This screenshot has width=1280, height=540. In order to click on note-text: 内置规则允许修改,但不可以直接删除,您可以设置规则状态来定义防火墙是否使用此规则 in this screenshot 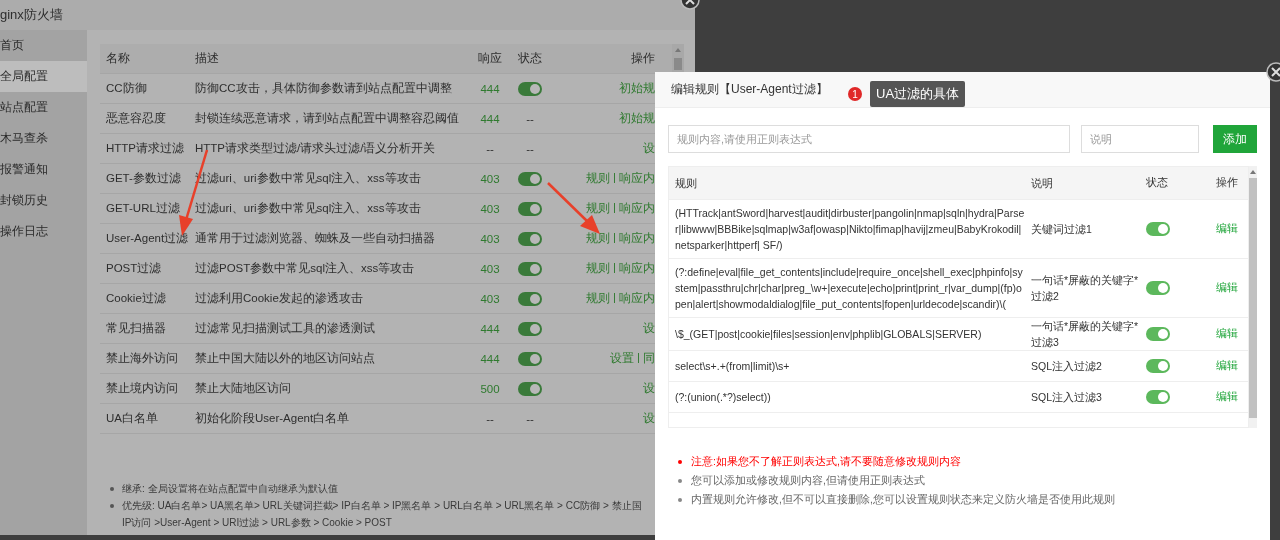, I will do `click(903, 499)`.